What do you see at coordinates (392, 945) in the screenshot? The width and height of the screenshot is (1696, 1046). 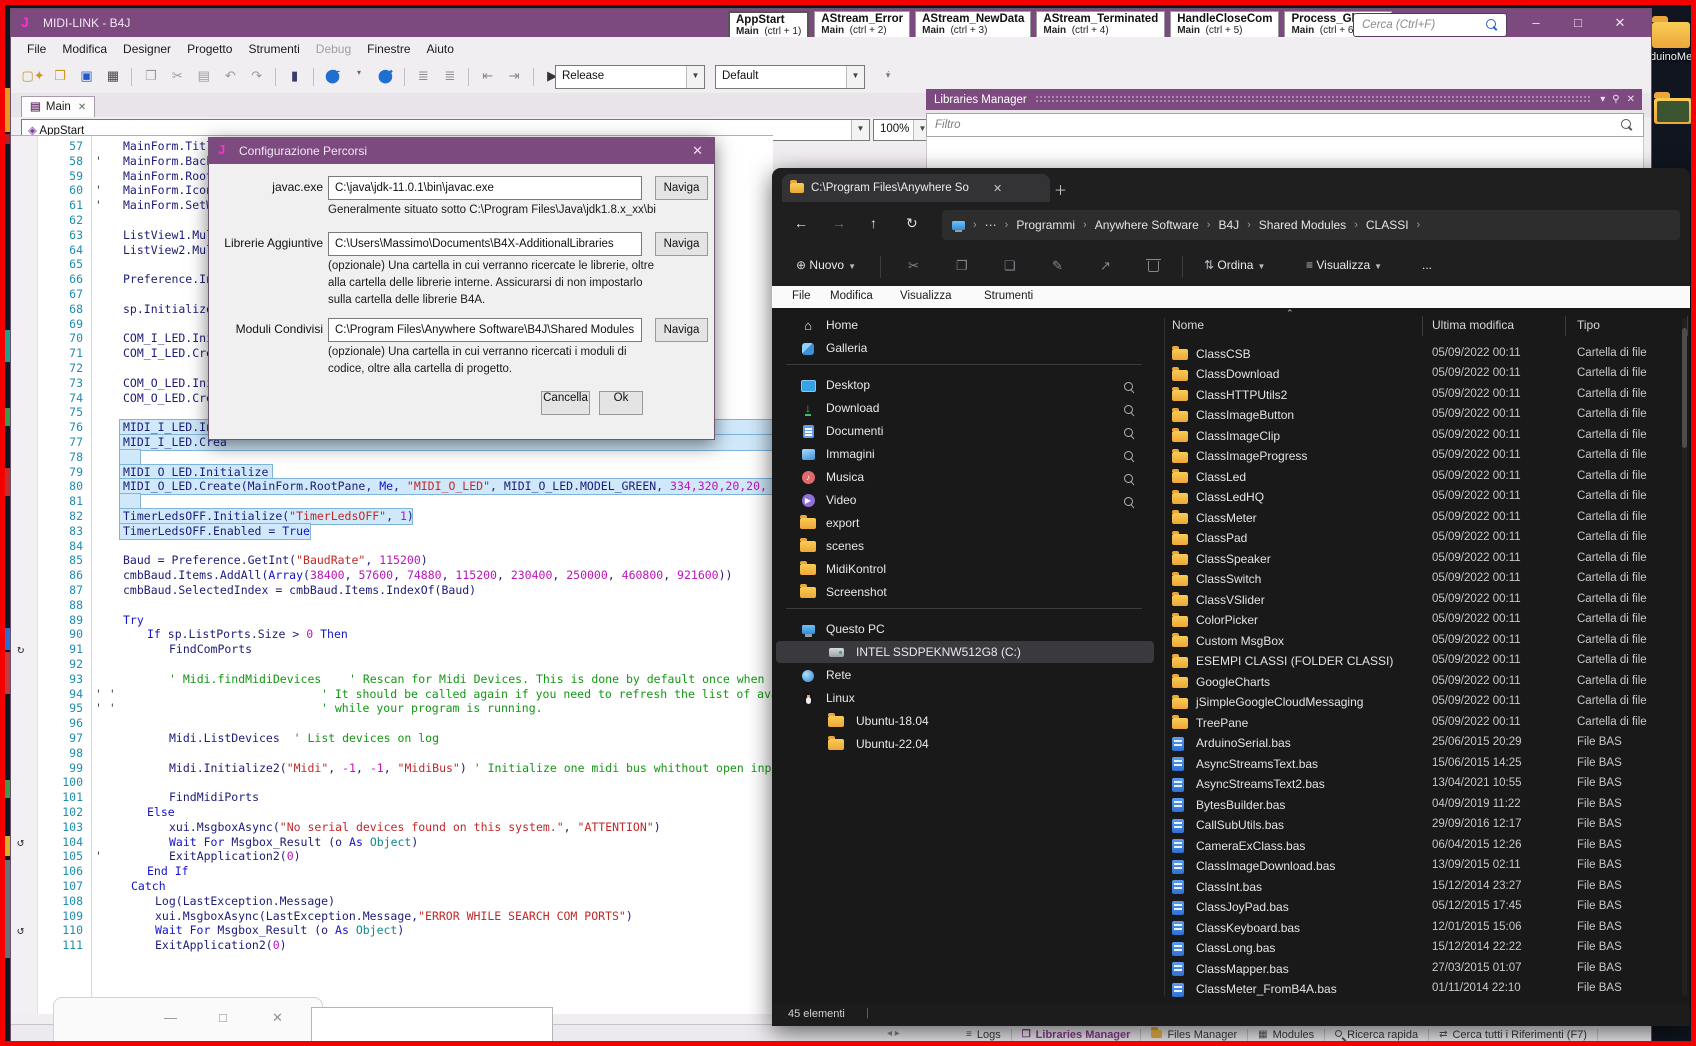 I see `code-line-111: 111 ExitApplication2(0)` at bounding box center [392, 945].